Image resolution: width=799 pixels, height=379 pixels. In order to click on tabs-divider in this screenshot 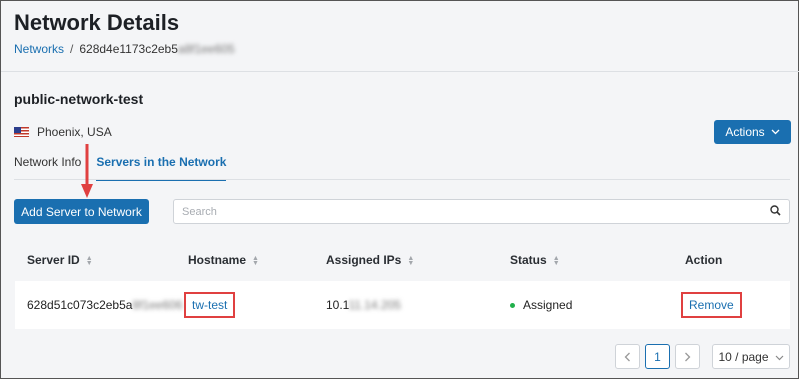, I will do `click(402, 179)`.